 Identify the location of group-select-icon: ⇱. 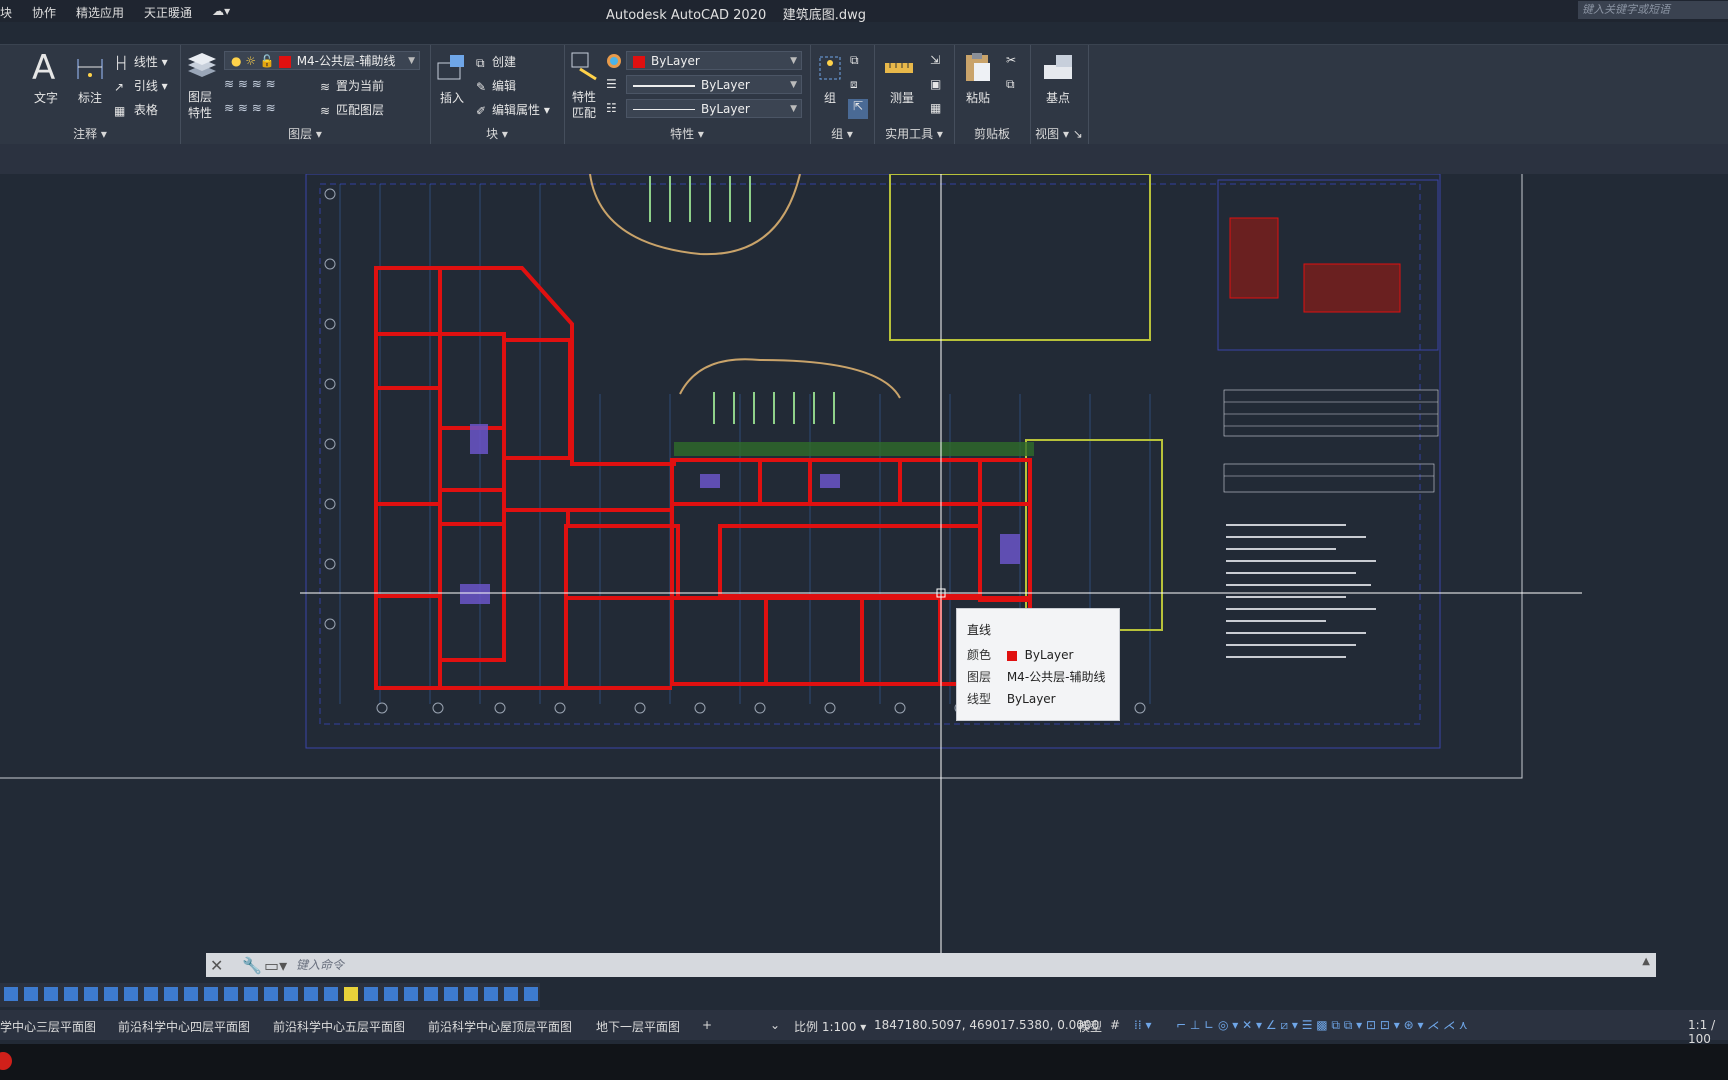
(858, 109).